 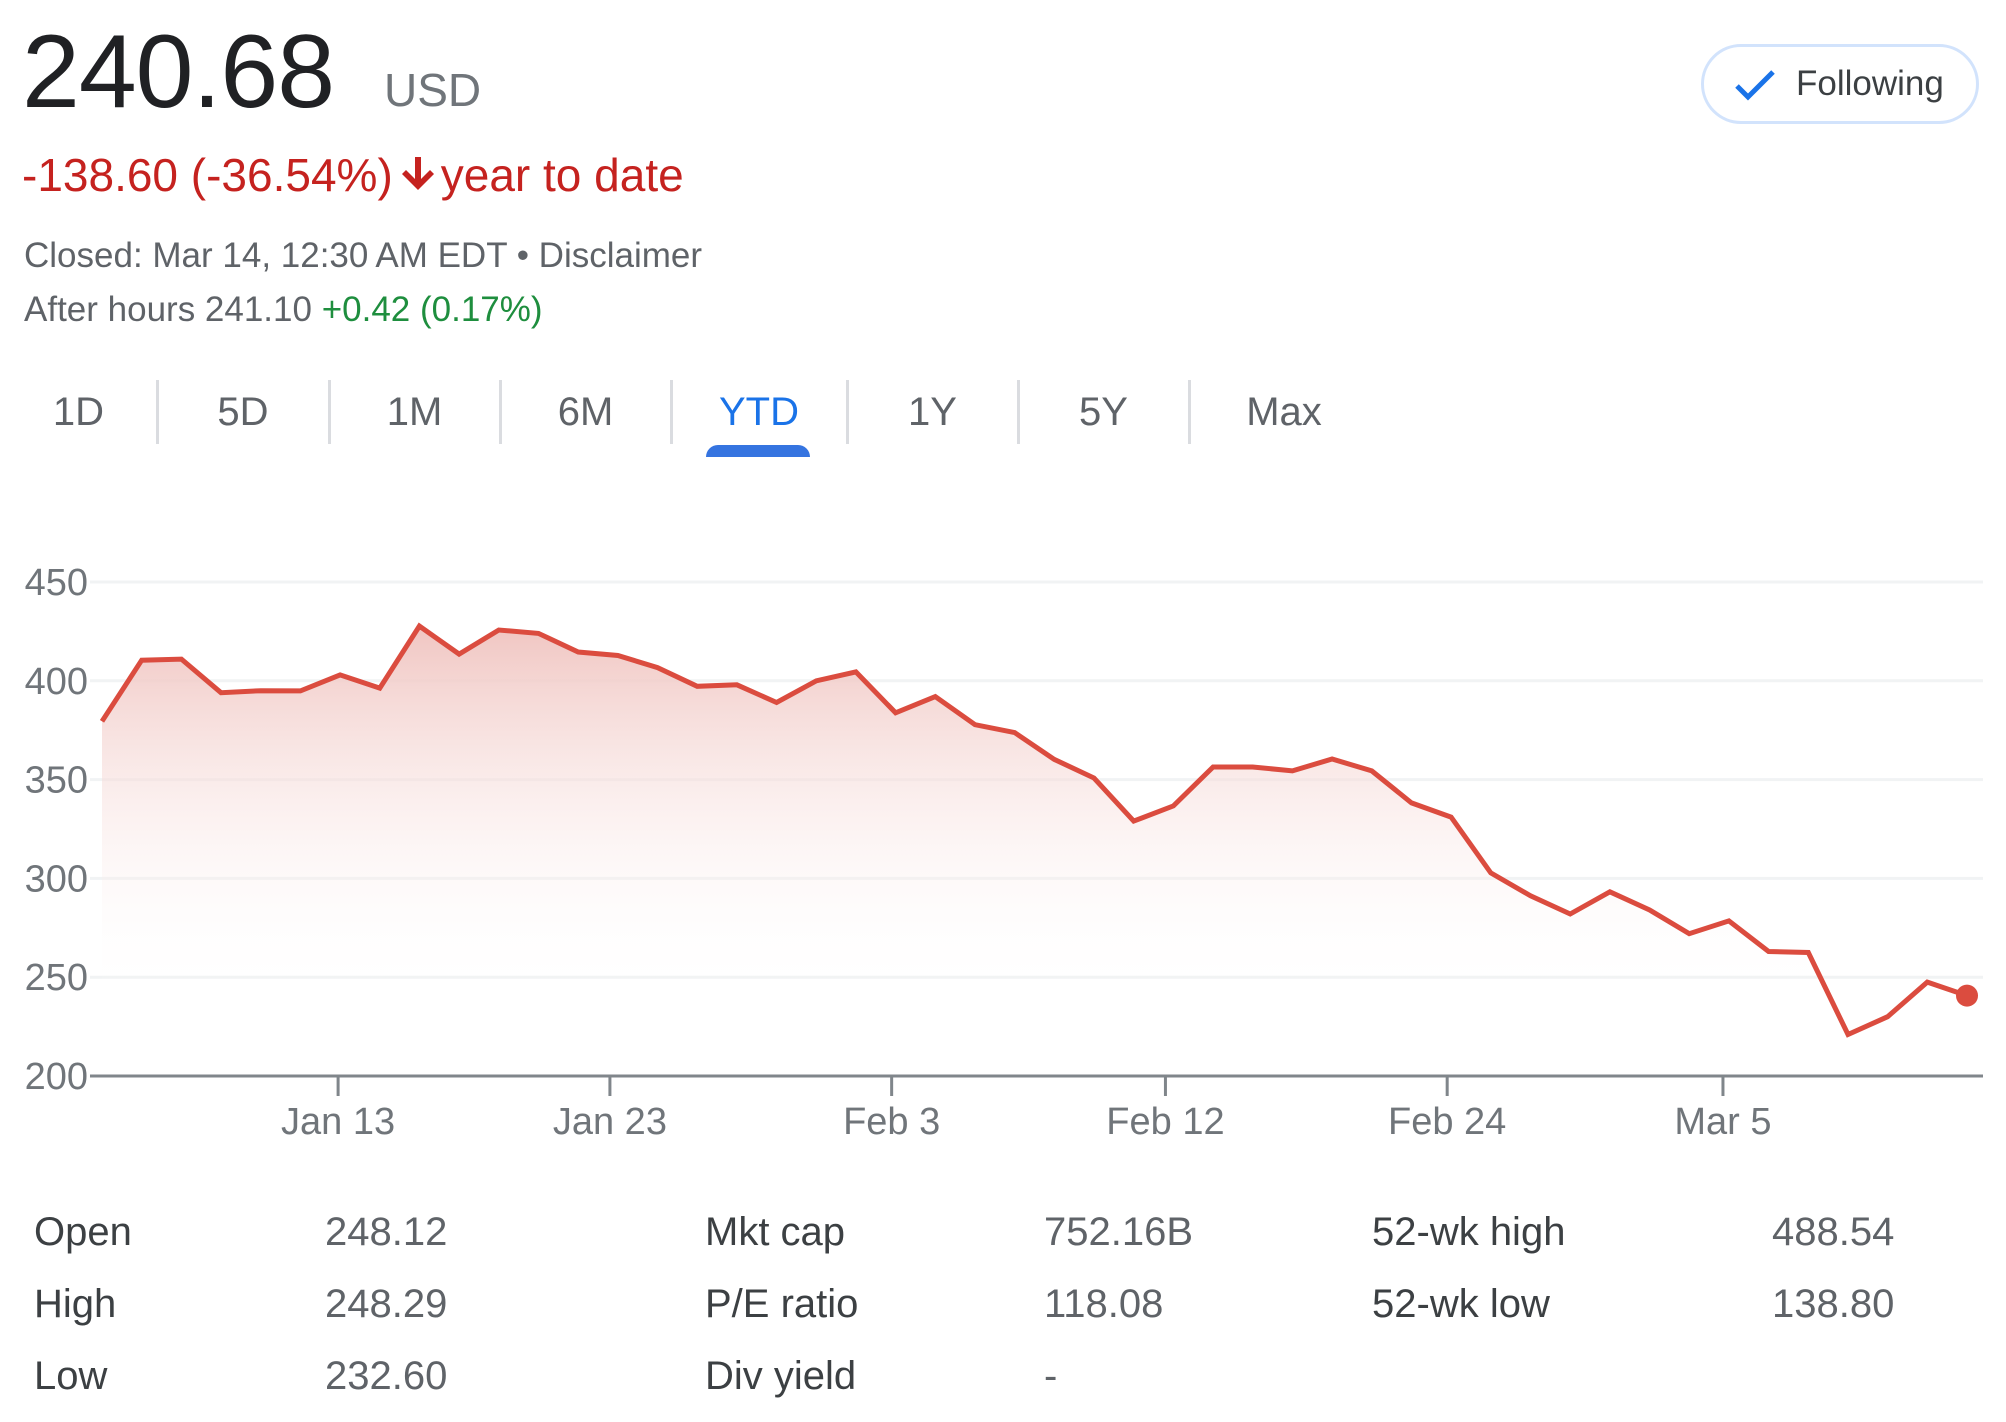 I want to click on tab-max: Max, so click(x=1284, y=417).